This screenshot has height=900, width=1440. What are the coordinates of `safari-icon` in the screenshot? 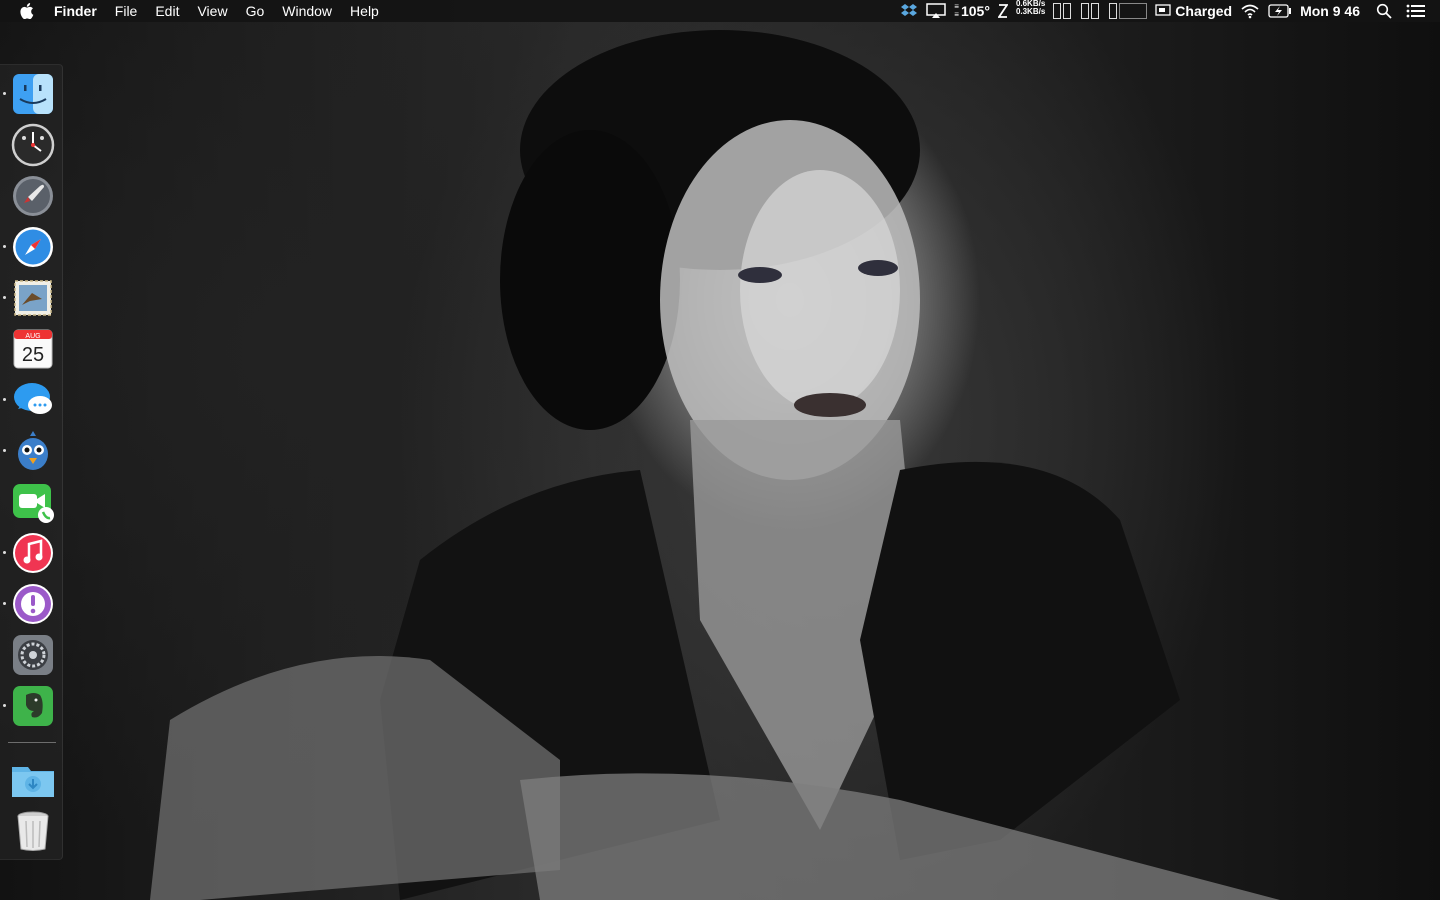 It's located at (33, 247).